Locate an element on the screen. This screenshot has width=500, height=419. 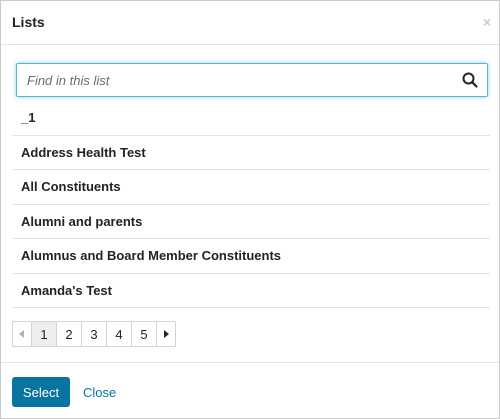
list-item: Amanda's Test is located at coordinates (251, 291).